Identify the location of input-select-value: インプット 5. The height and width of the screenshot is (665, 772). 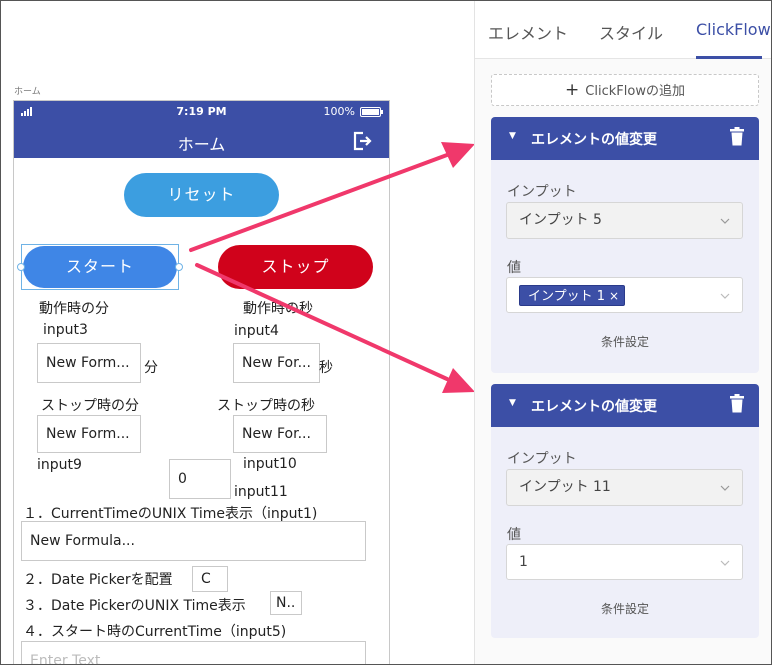
(560, 220).